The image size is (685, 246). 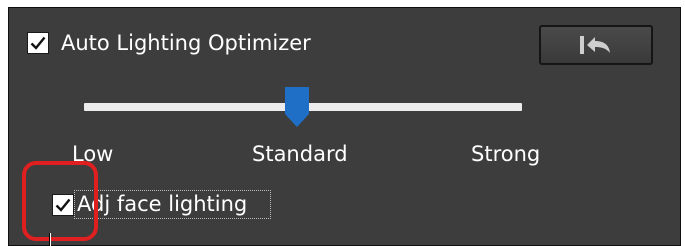 I want to click on text-cursor-icon, so click(x=50, y=239).